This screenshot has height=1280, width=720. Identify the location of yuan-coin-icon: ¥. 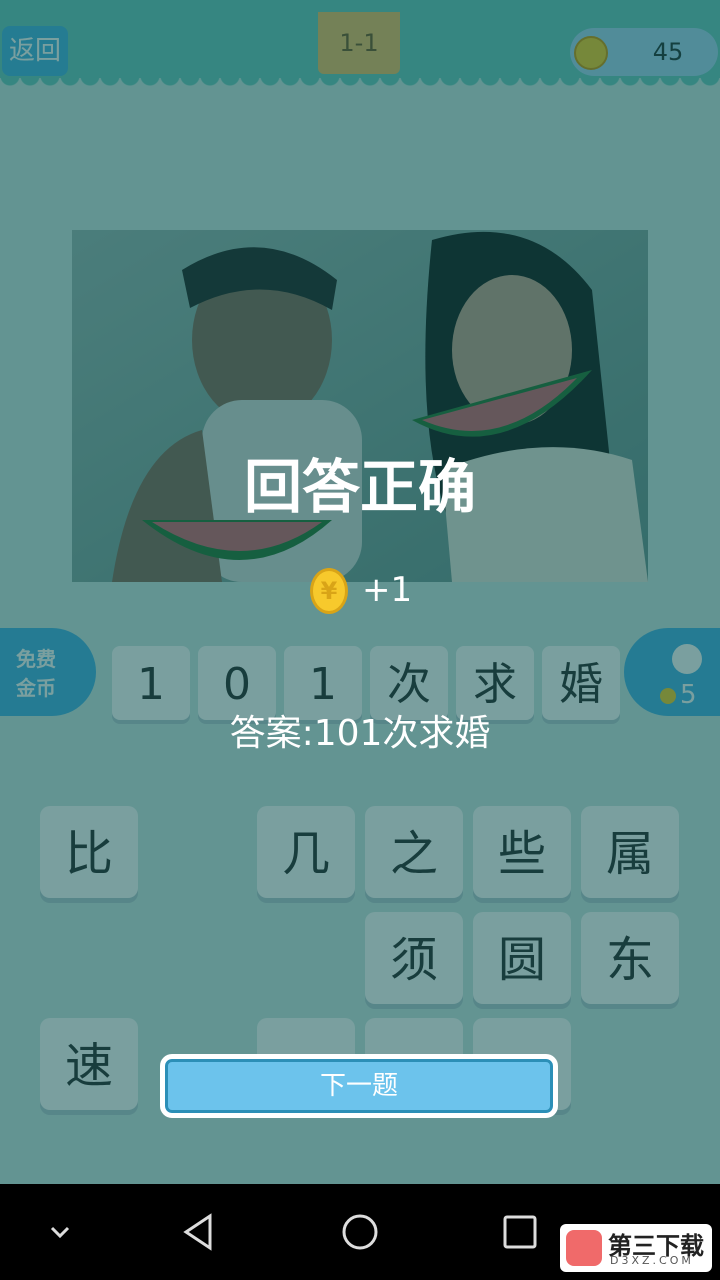
(329, 591).